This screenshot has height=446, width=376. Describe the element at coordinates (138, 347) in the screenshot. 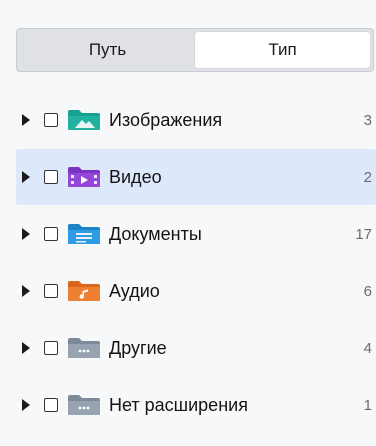

I see `category-label: Другие` at that location.